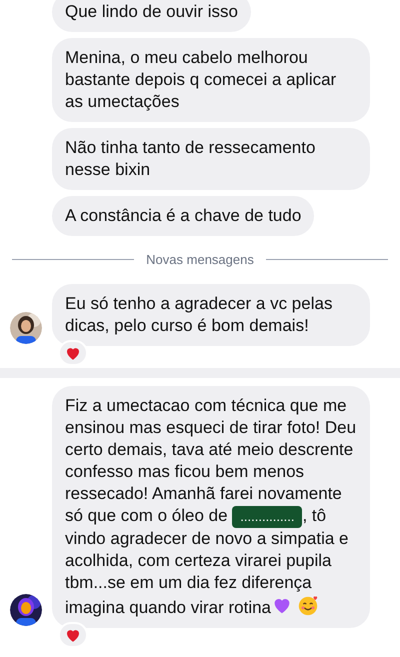 This screenshot has width=400, height=657. I want to click on message-bubble: A constância é a chave de tudo, so click(183, 216).